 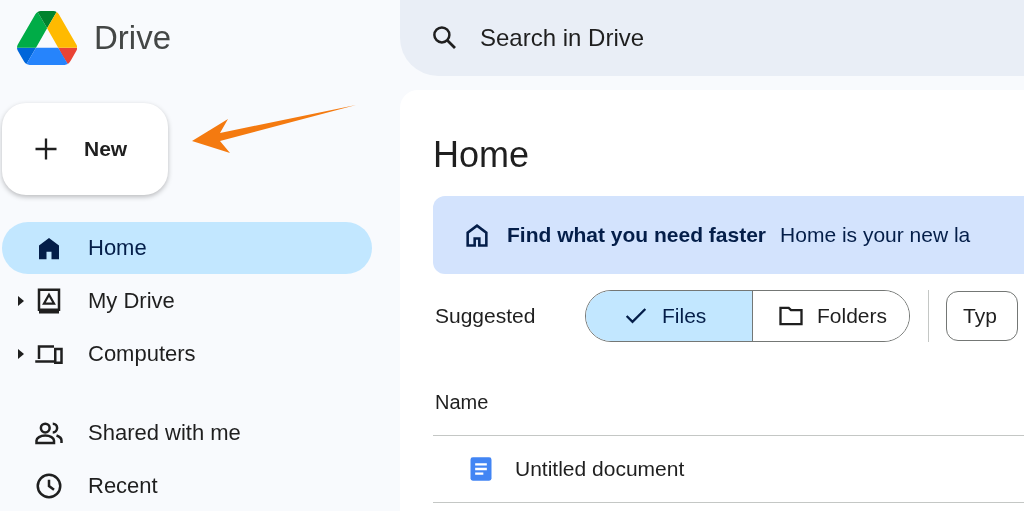 I want to click on drive-logo-icon, so click(x=47, y=38).